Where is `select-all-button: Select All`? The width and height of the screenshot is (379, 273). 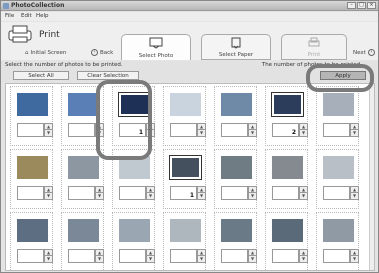
select-all-button: Select All is located at coordinates (41, 75).